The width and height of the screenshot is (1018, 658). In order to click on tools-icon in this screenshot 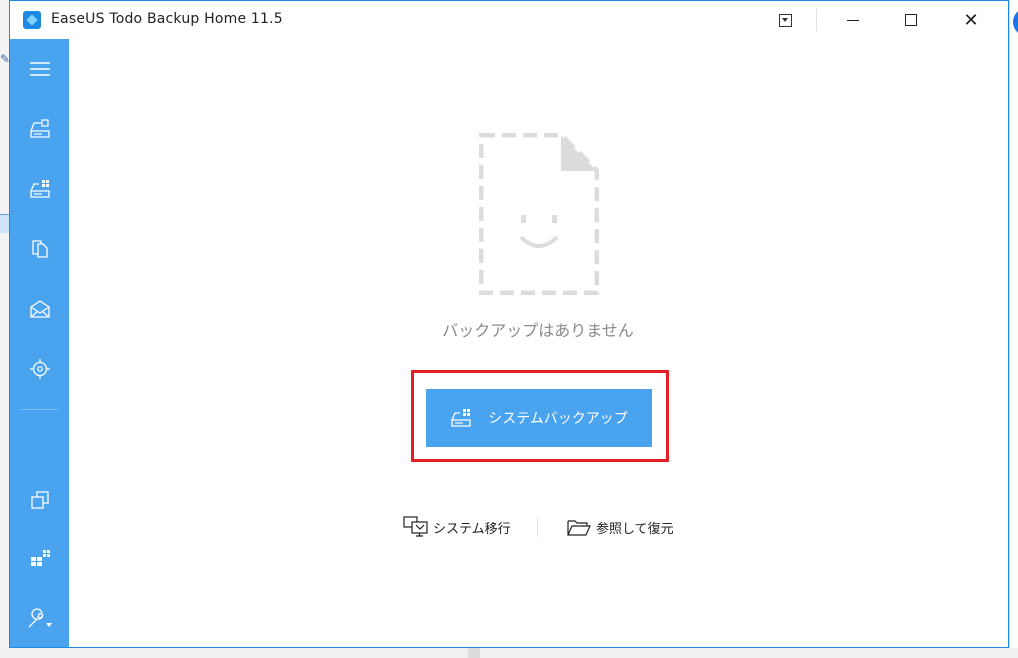, I will do `click(40, 618)`.